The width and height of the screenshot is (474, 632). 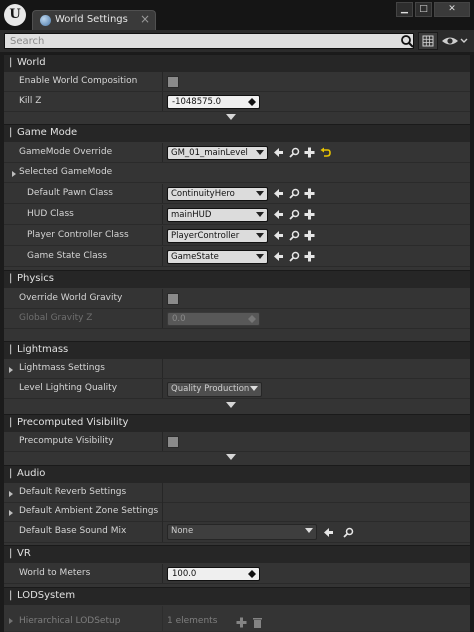 What do you see at coordinates (210, 389) in the screenshot?
I see `combo-value: Quality Production` at bounding box center [210, 389].